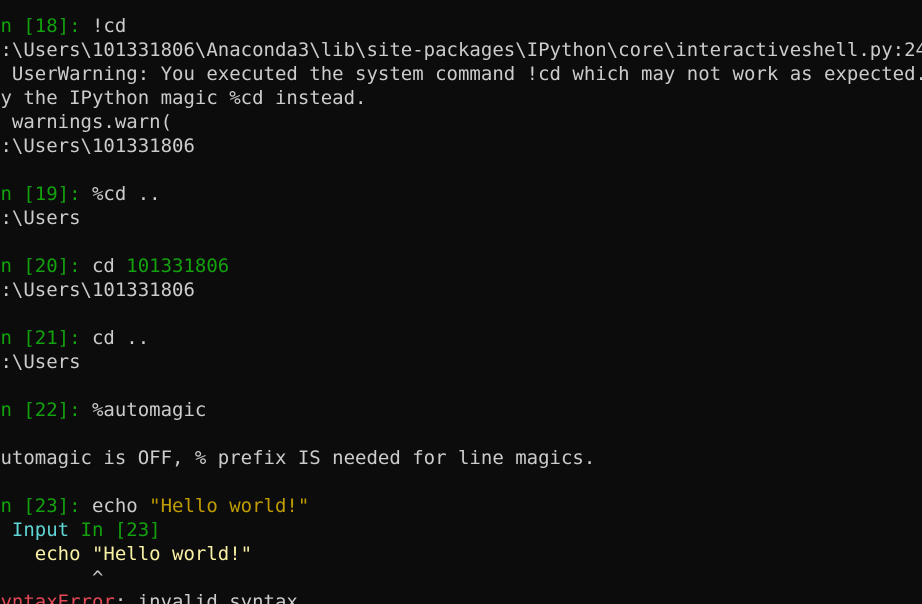  Describe the element at coordinates (183, 98) in the screenshot. I see `warning-hint-line: ry the IPython magic %cd instead.` at that location.